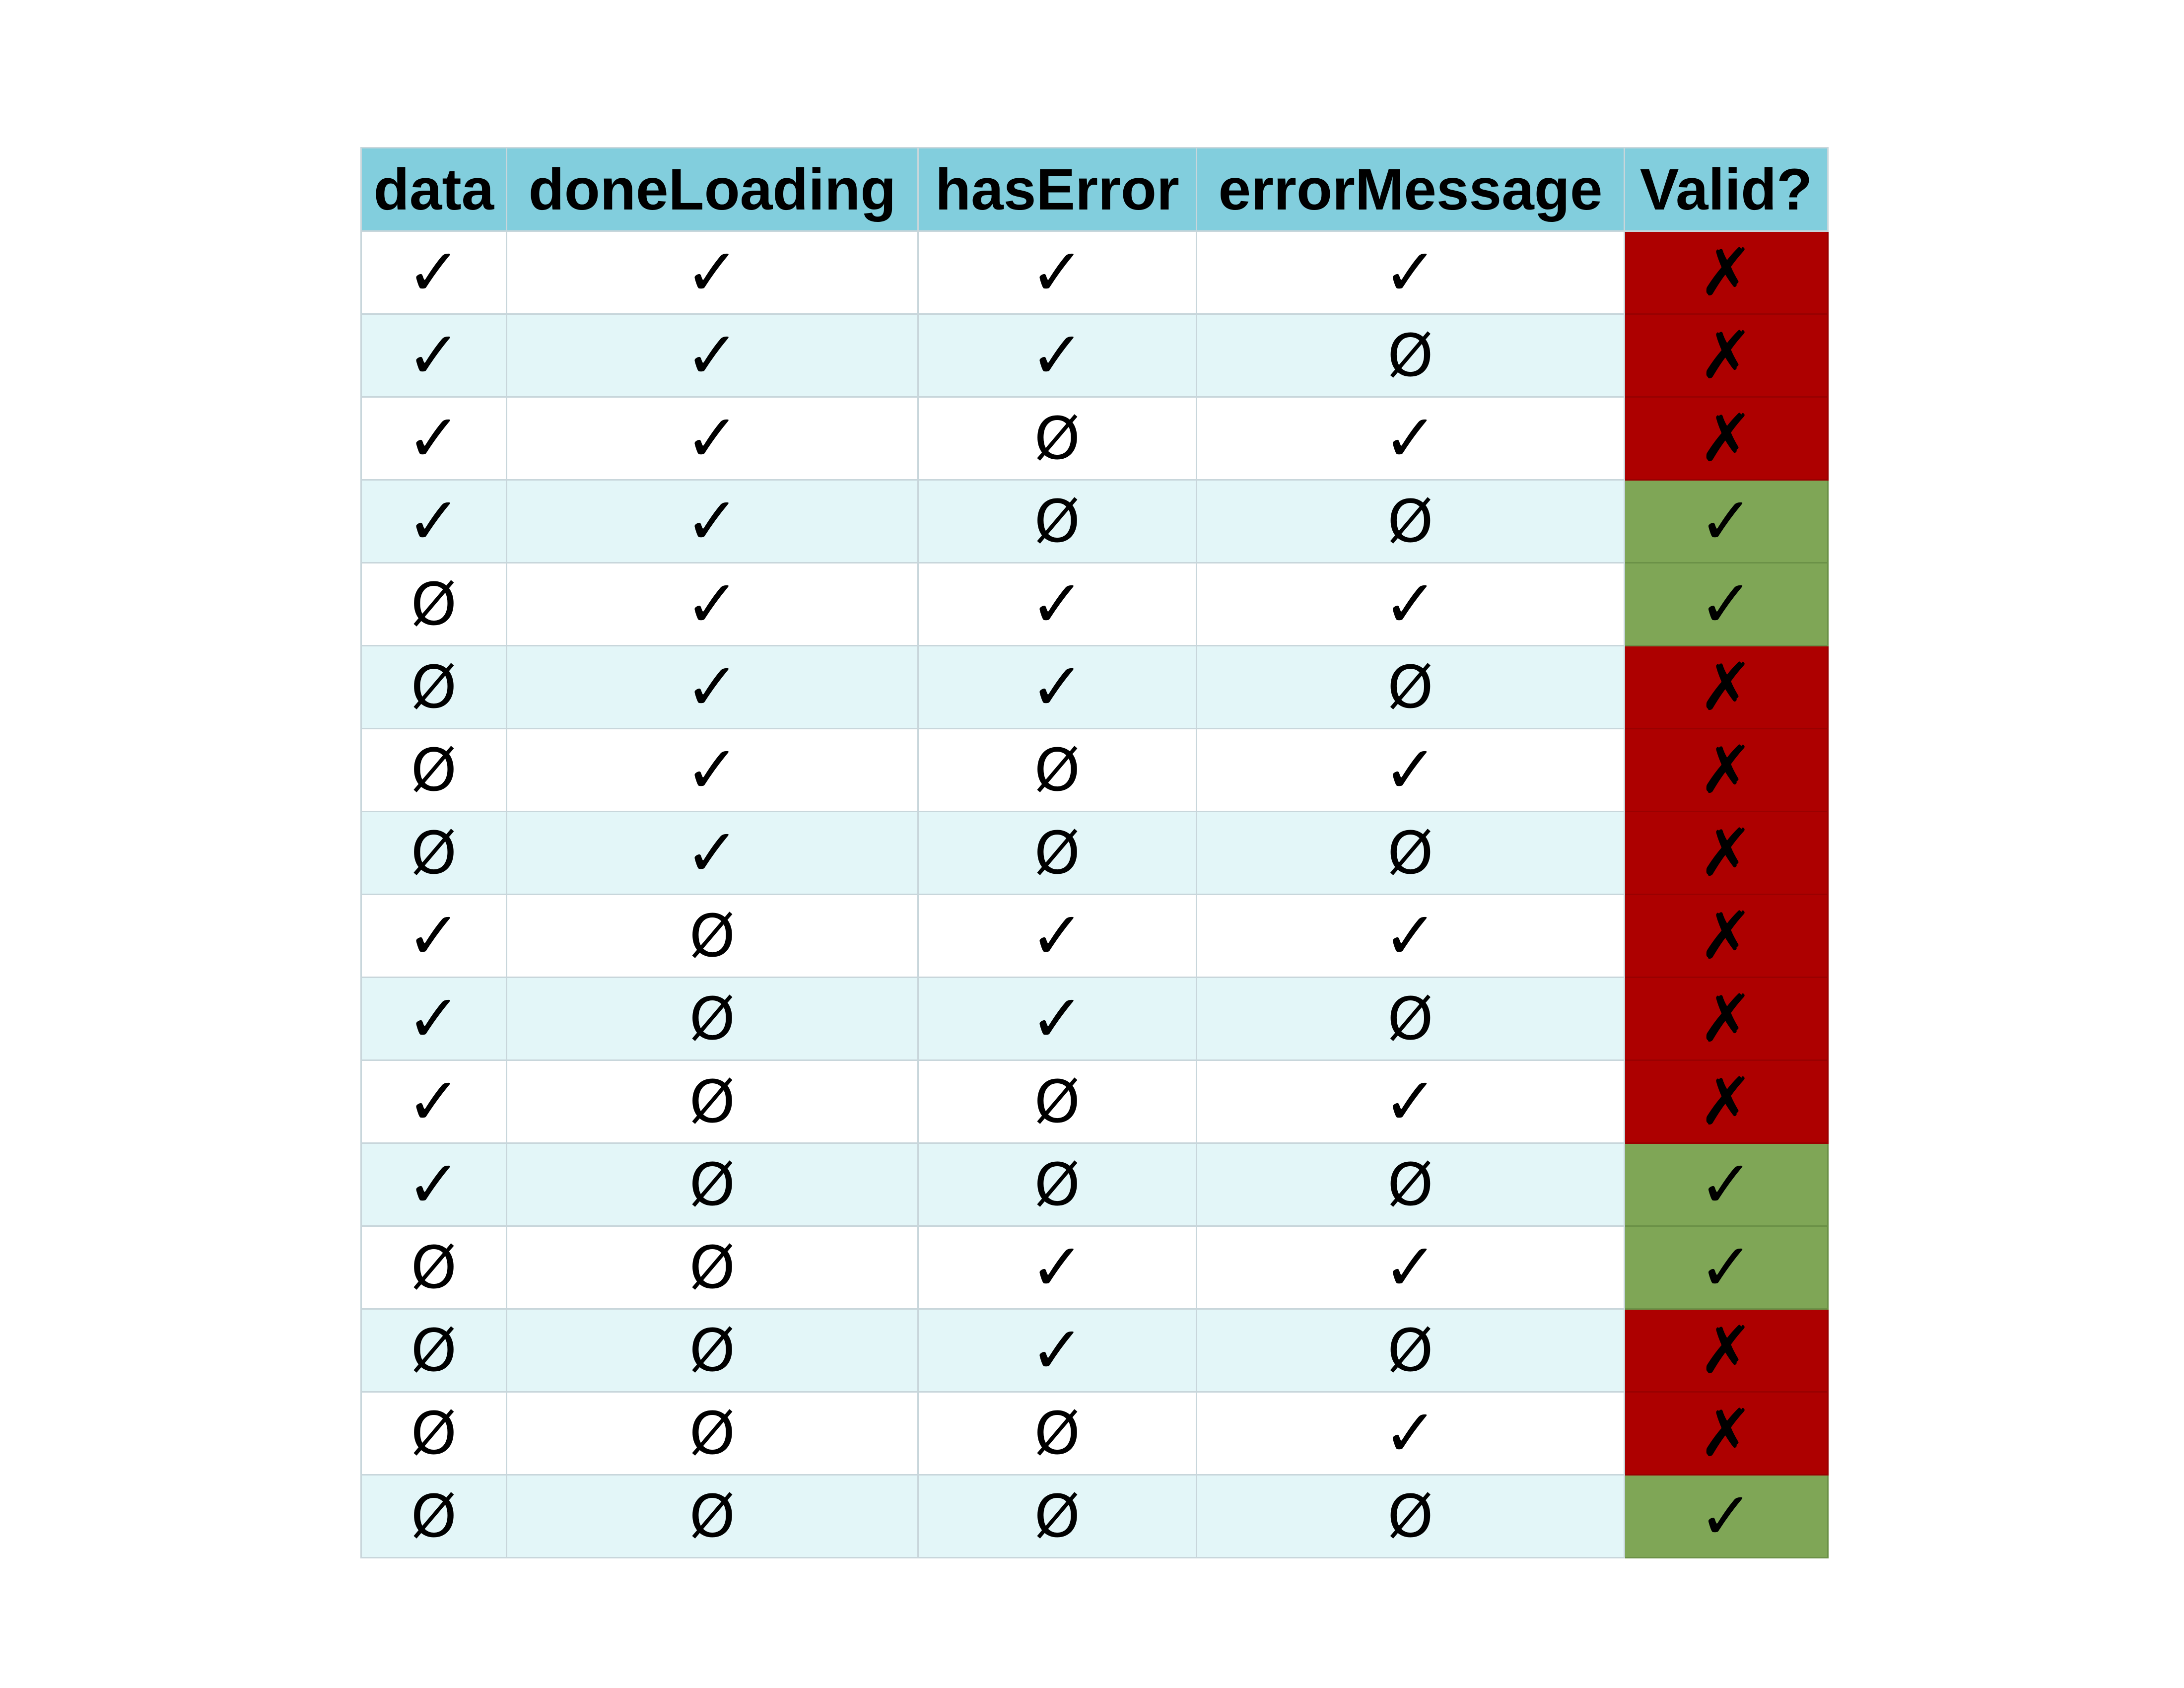 The height and width of the screenshot is (1688, 2184). What do you see at coordinates (433, 189) in the screenshot?
I see `header-data: data` at bounding box center [433, 189].